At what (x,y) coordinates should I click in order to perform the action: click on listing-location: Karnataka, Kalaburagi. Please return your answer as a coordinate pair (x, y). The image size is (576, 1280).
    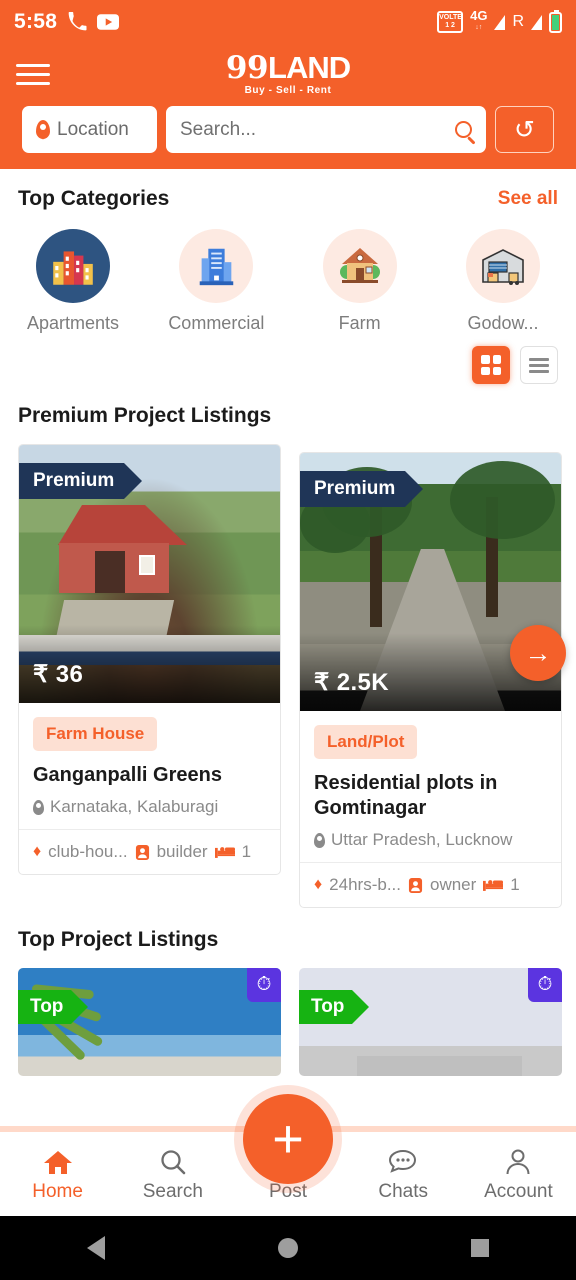
    Looking at the image, I should click on (149, 807).